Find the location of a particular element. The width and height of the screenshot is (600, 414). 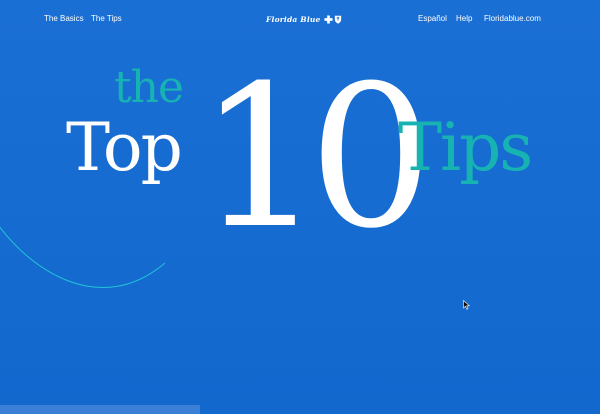

mouse-cursor-icon is located at coordinates (467, 305).